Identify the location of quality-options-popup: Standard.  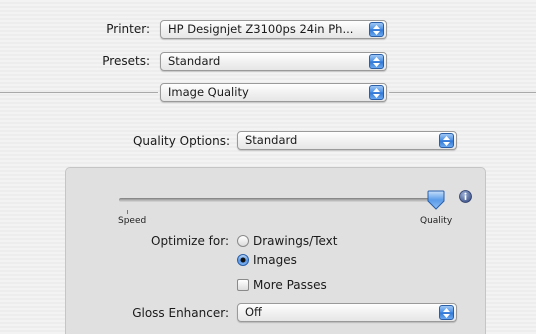
(347, 140).